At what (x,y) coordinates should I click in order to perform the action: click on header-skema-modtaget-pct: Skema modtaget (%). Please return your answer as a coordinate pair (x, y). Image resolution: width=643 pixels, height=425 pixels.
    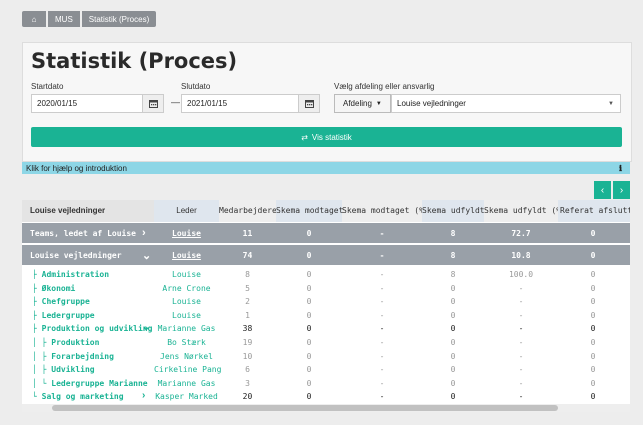
    Looking at the image, I should click on (385, 211).